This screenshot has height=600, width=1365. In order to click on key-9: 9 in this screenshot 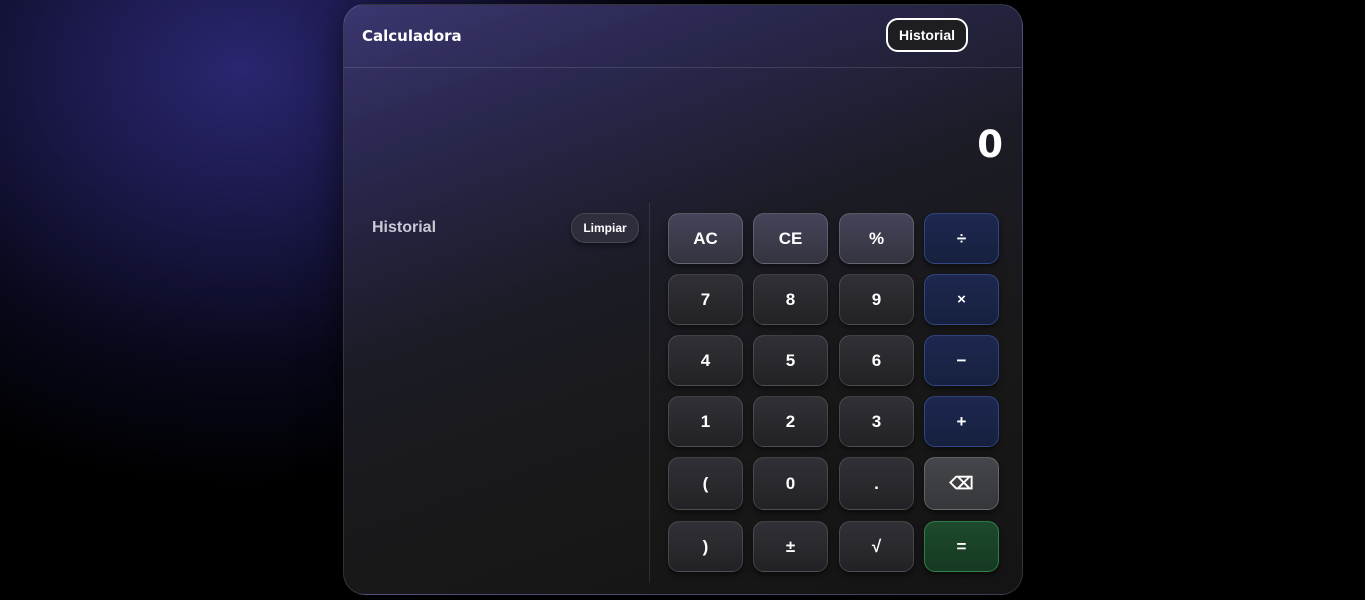, I will do `click(876, 299)`.